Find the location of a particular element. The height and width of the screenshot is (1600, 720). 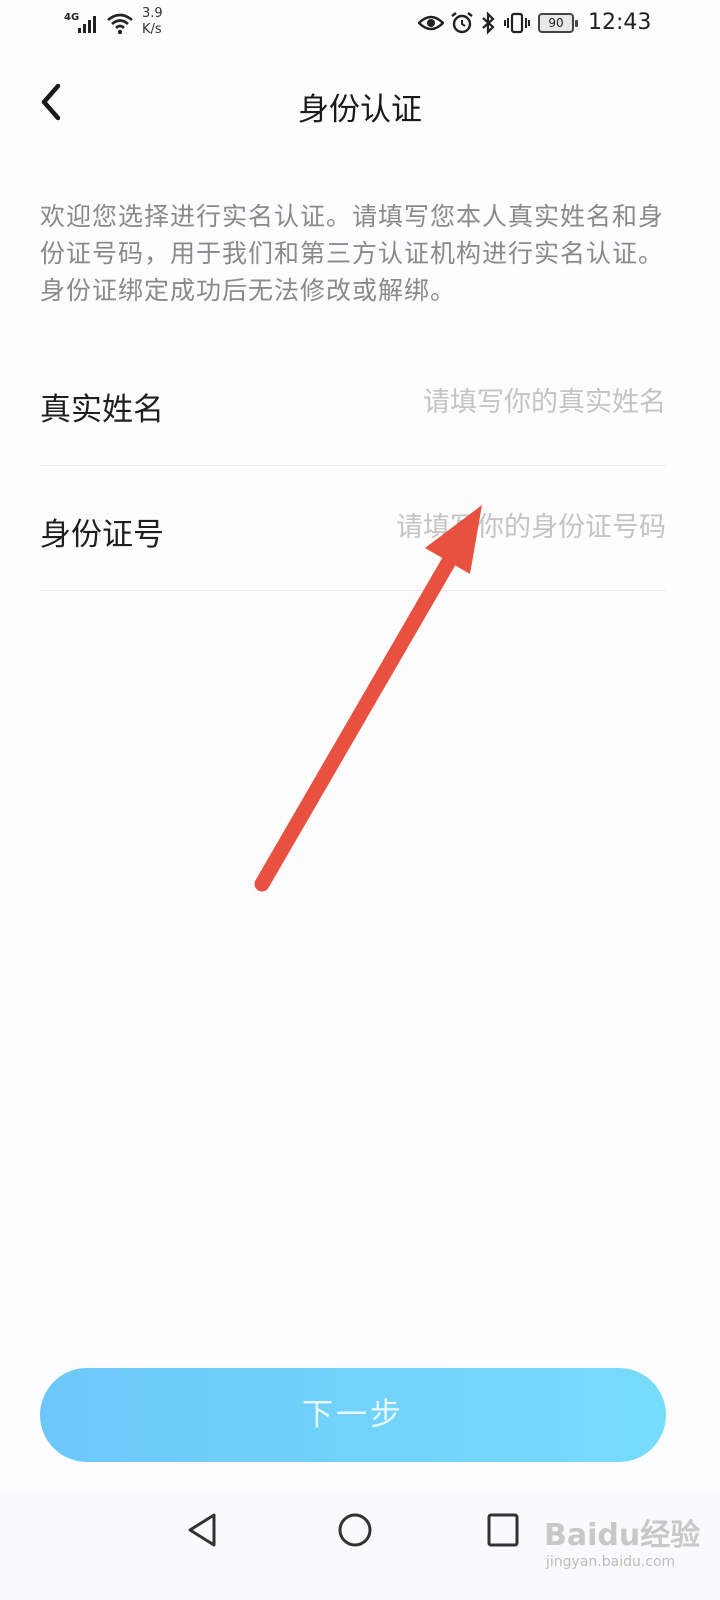

network-type-label: 4G is located at coordinates (72, 17).